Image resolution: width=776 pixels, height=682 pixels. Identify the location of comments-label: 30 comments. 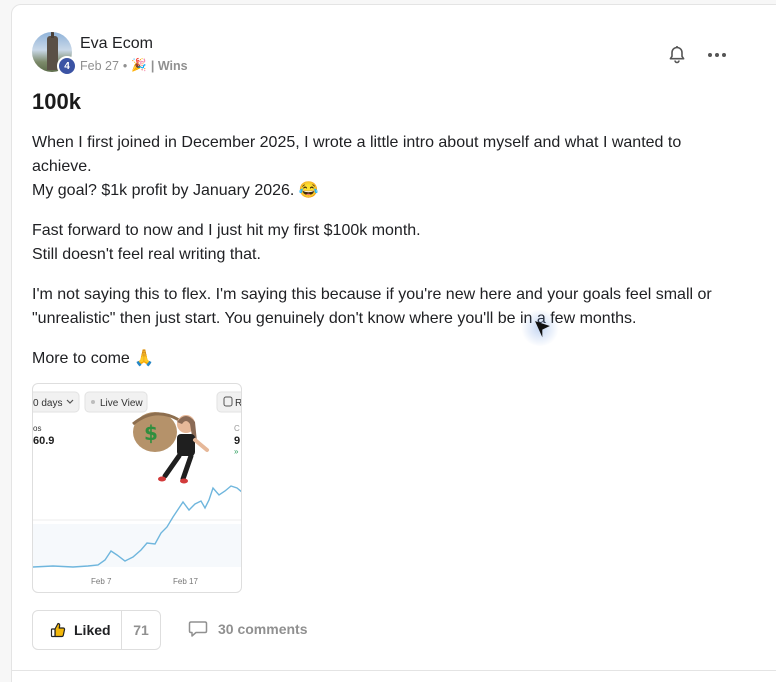
(263, 629).